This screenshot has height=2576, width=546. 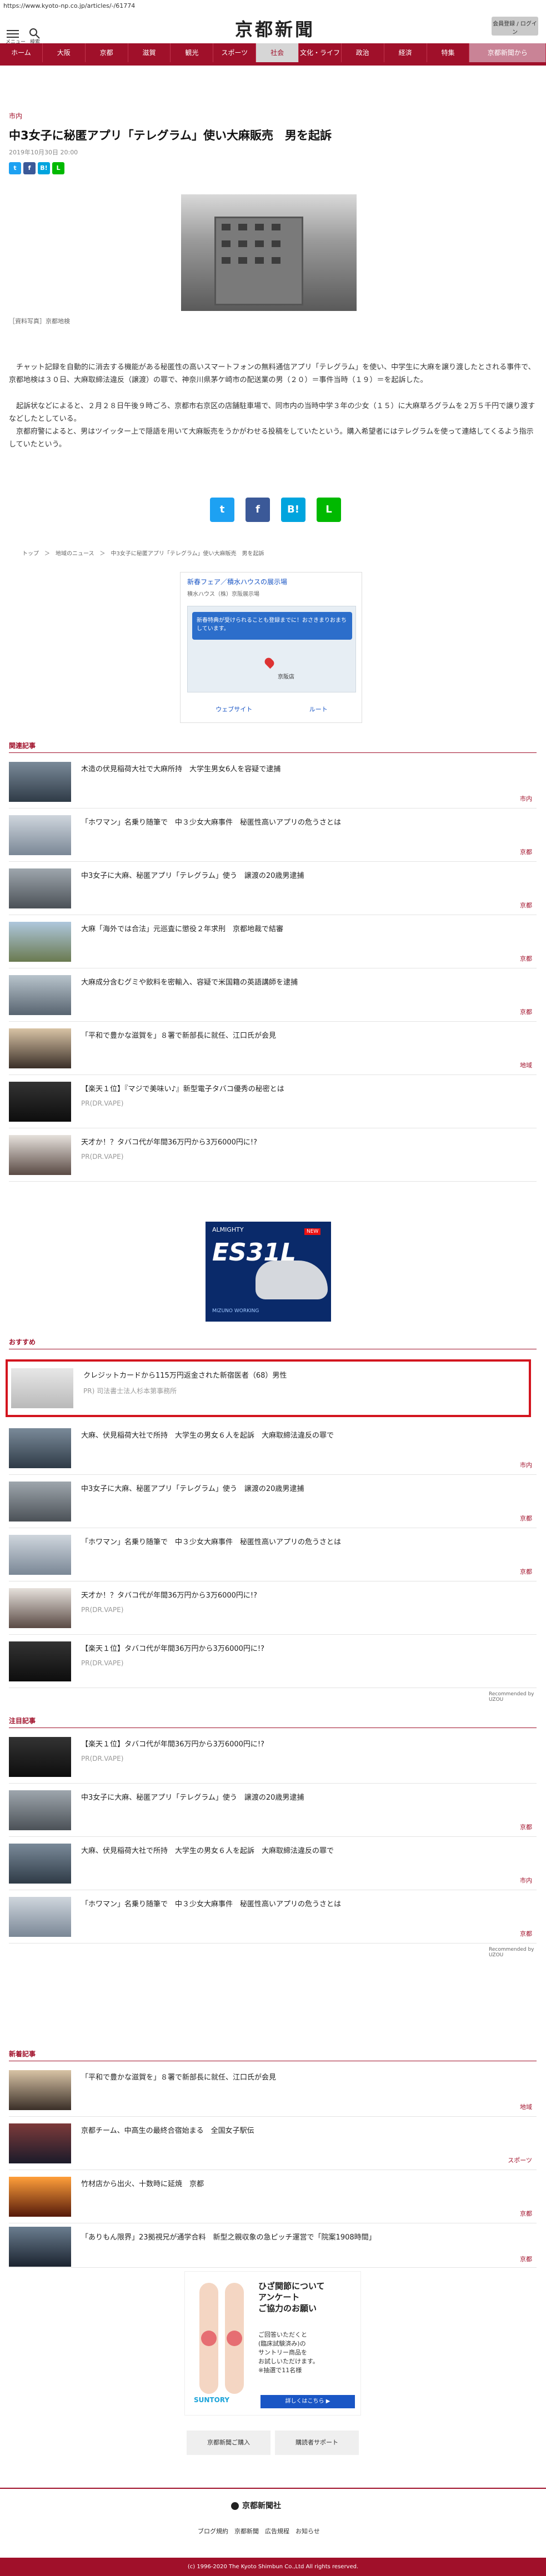 What do you see at coordinates (517, 1952) in the screenshot?
I see `notable-credit: Recommended by UZOU` at bounding box center [517, 1952].